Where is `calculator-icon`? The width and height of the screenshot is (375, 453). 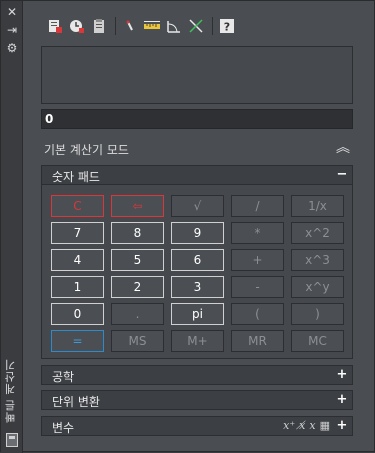
calculator-icon is located at coordinates (12, 440).